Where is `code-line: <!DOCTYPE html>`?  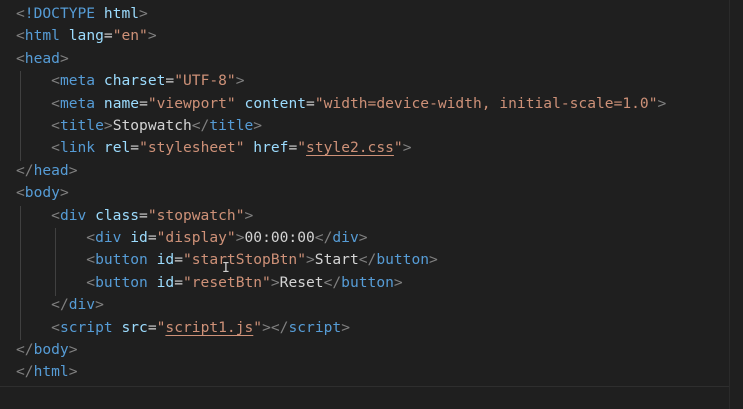
code-line: <!DOCTYPE html> is located at coordinates (82, 14).